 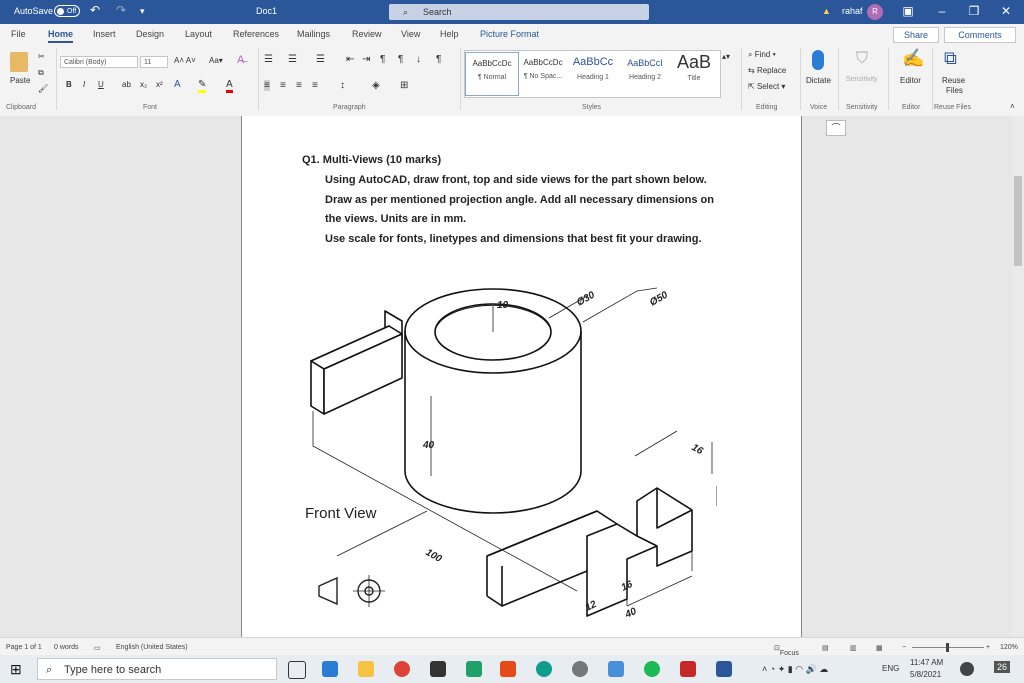 What do you see at coordinates (853, 648) in the screenshot?
I see `print-layout-icon: ▥` at bounding box center [853, 648].